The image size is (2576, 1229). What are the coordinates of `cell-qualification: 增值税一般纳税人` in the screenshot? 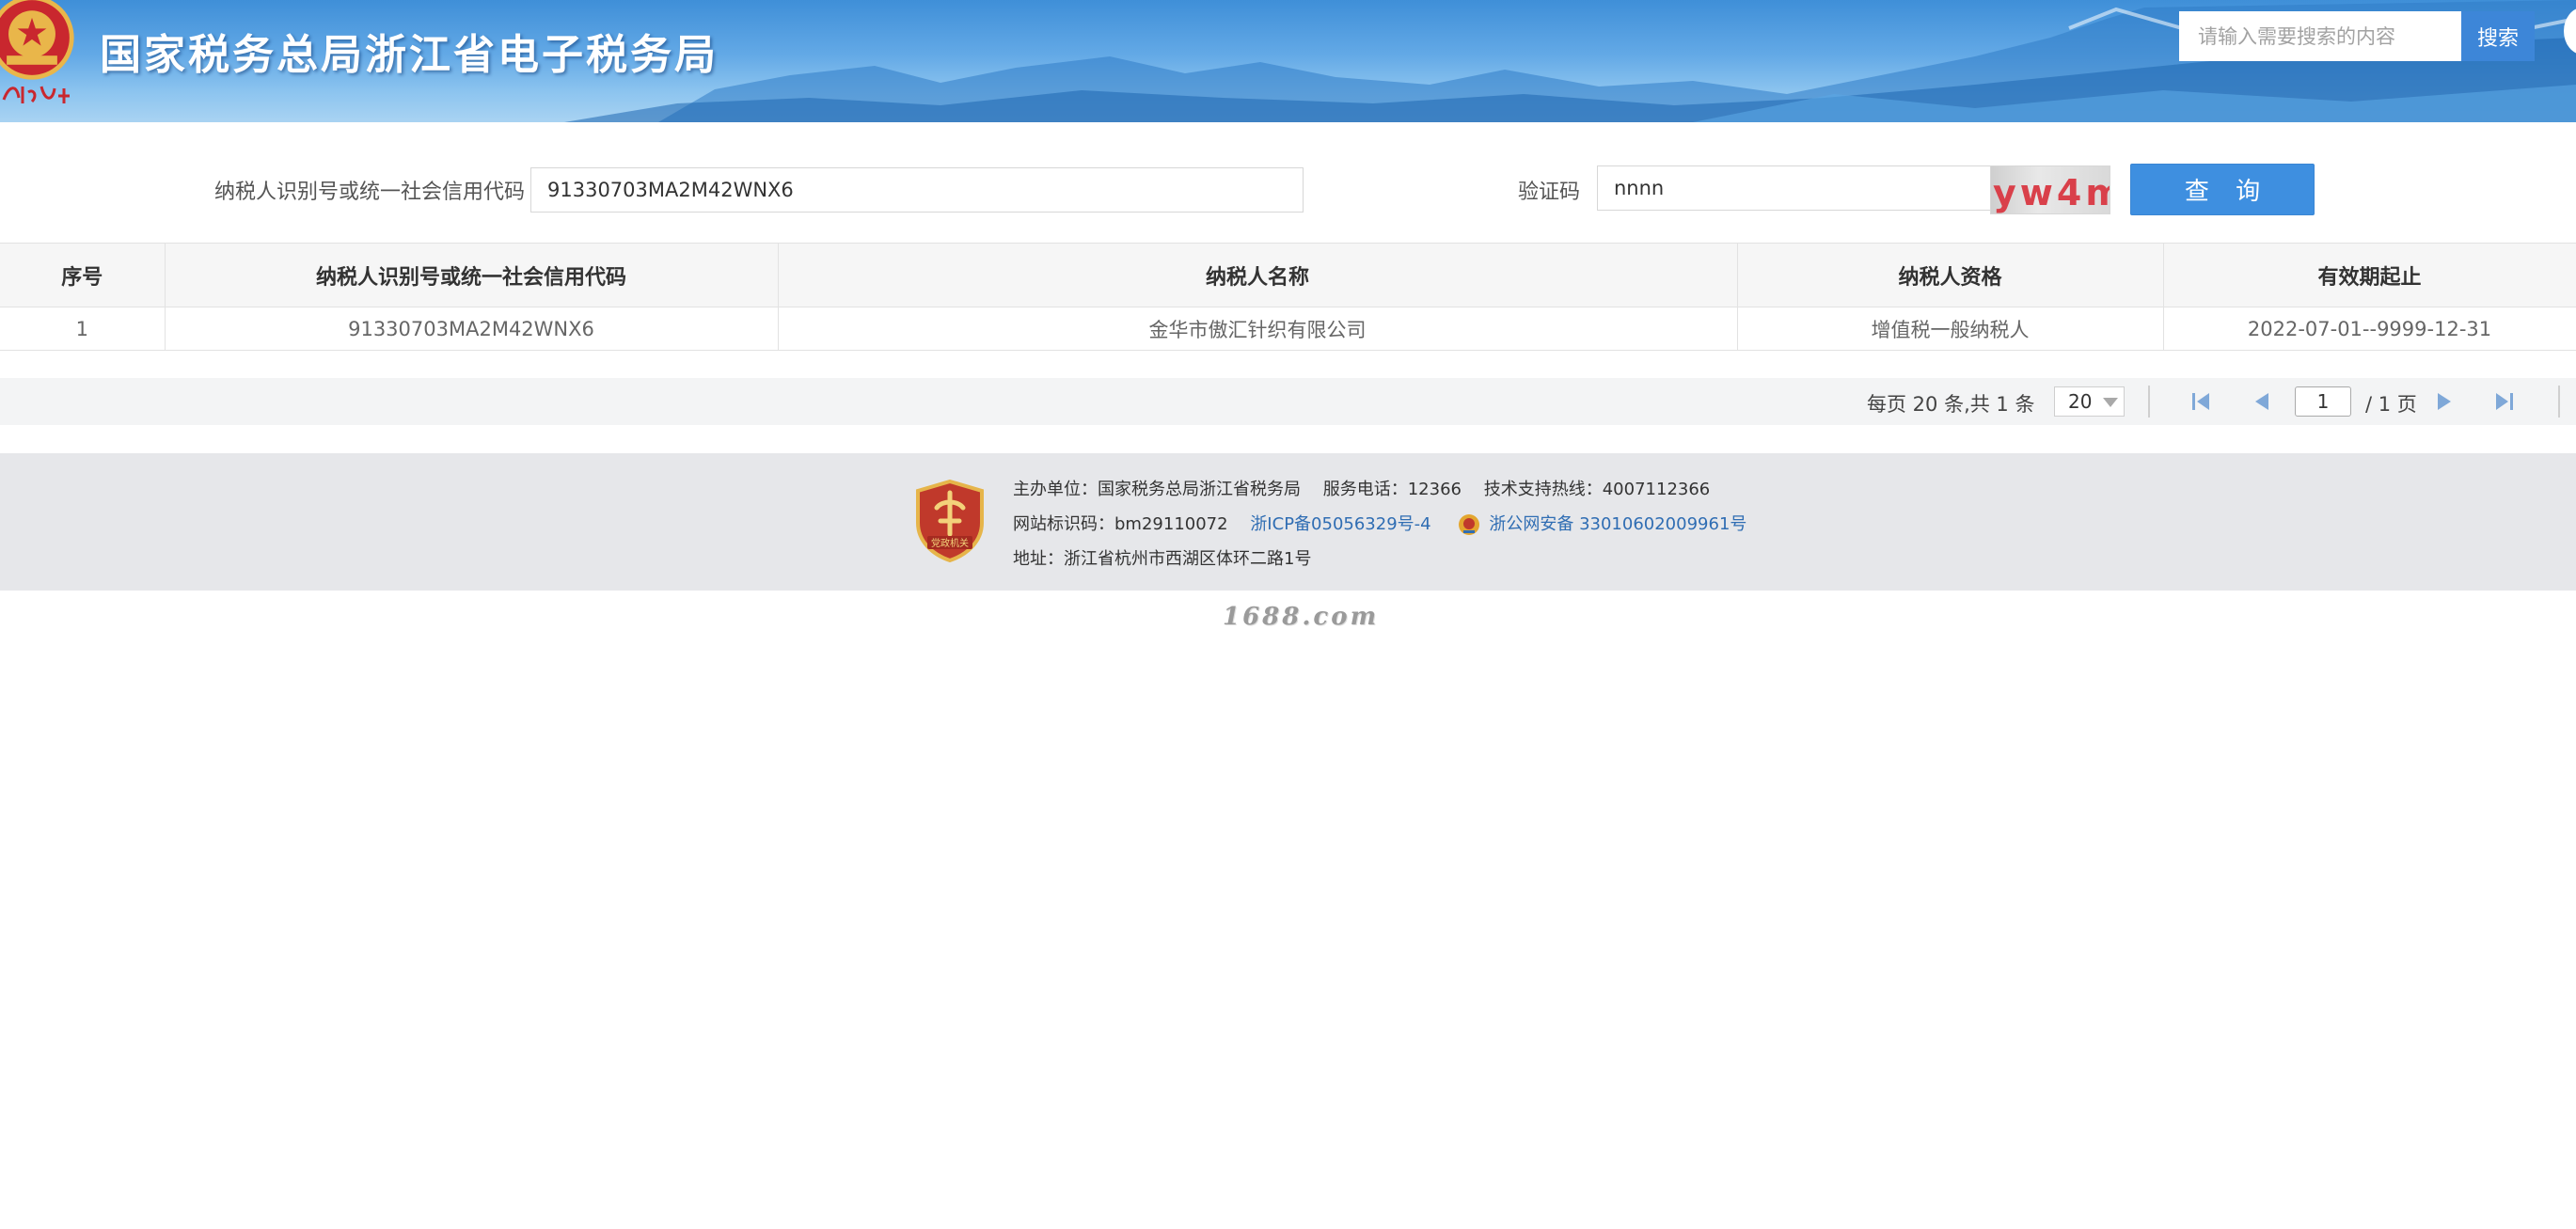 It's located at (1950, 329).